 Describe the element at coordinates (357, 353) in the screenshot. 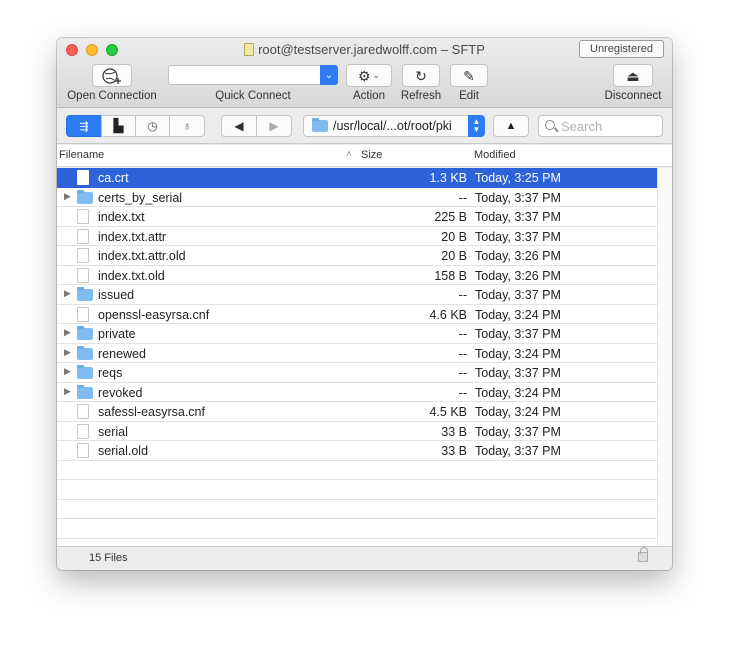

I see `file-row: ▶ renewed -- Today, 3:24 PM` at that location.